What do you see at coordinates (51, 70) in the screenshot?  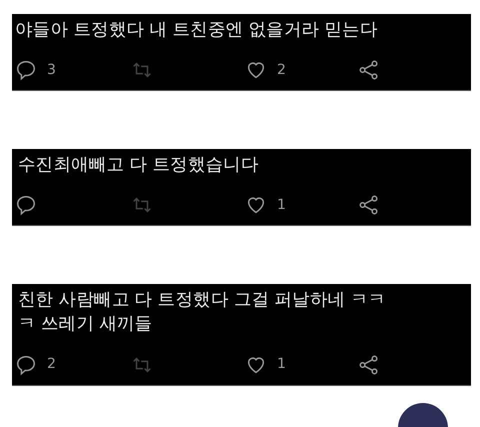 I see `count-label: 3` at bounding box center [51, 70].